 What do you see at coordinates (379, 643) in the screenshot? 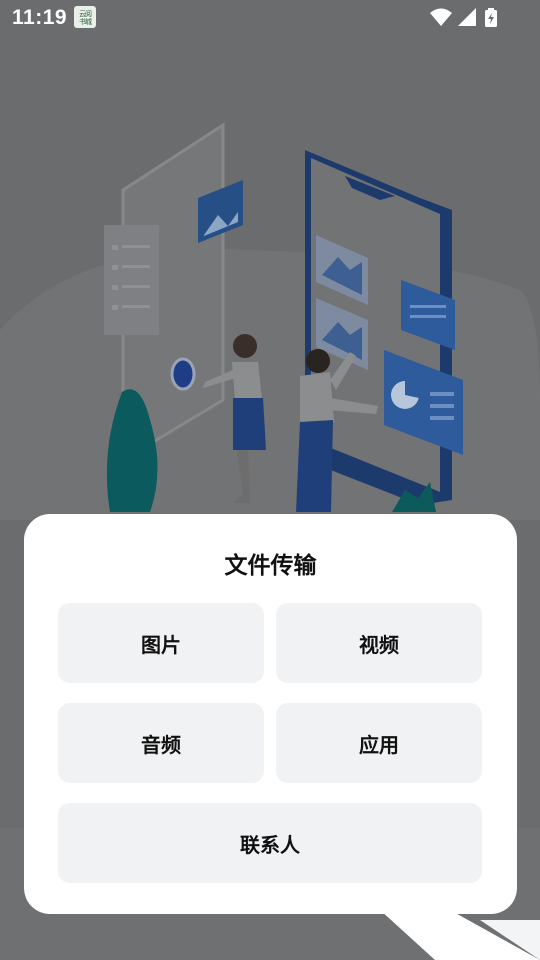
I see `option-videos-button: 视频` at bounding box center [379, 643].